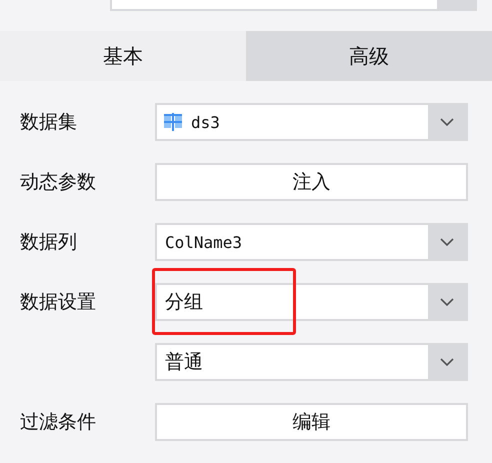 This screenshot has height=463, width=492. Describe the element at coordinates (48, 122) in the screenshot. I see `field-label: 数据集` at that location.